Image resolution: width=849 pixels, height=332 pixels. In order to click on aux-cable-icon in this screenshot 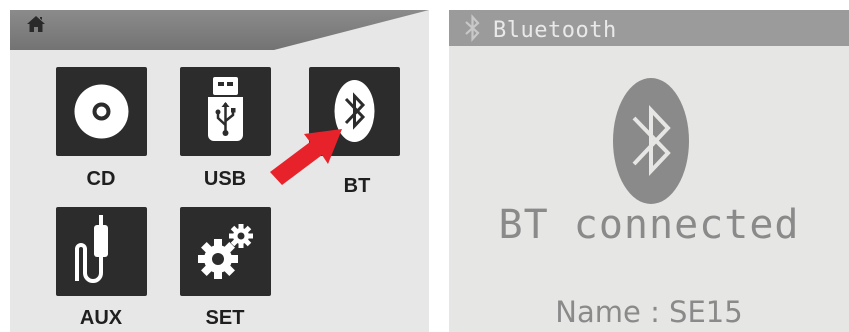, I will do `click(91, 249)`.